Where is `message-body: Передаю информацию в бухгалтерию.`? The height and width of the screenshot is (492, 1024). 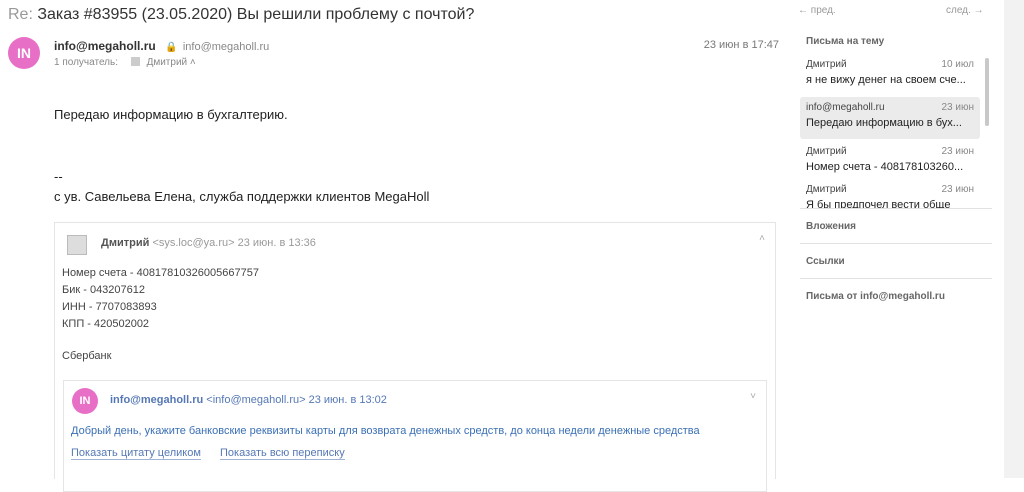
message-body: Передаю информацию в бухгалтерию. is located at coordinates (171, 114).